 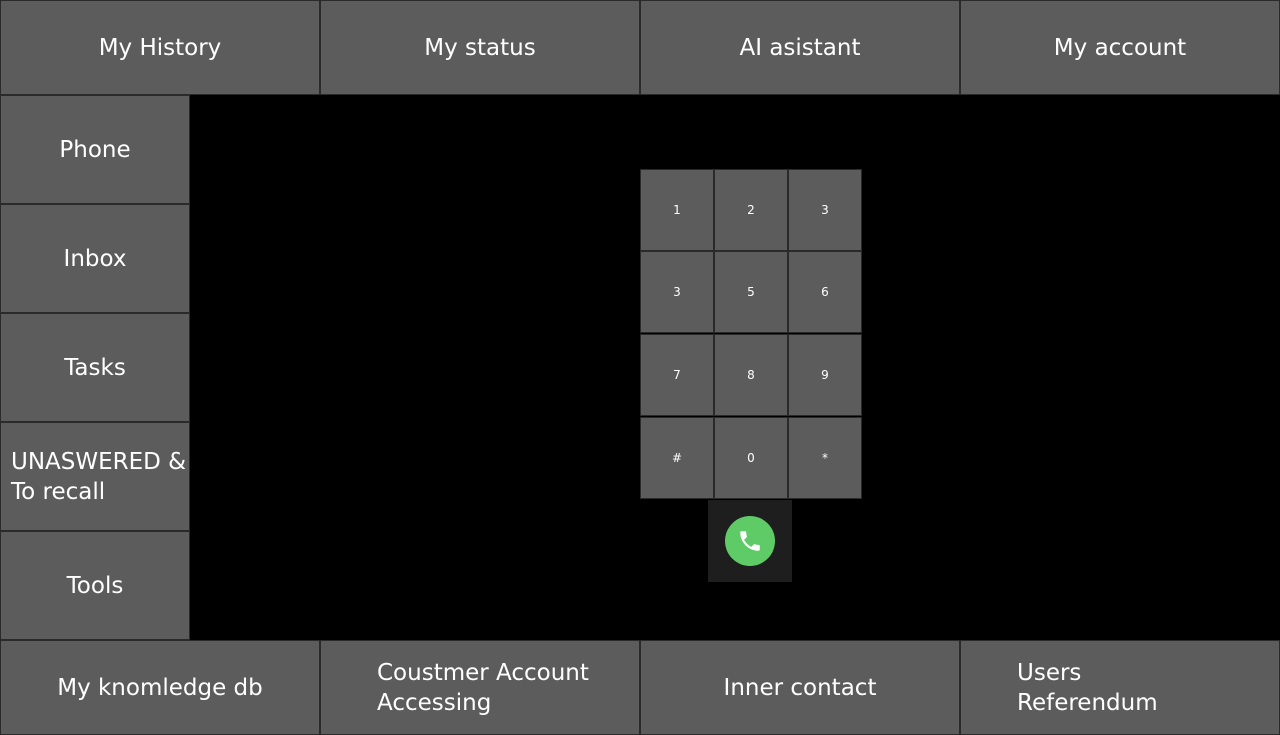 I want to click on sidebar-item-label: Inbox, so click(x=95, y=258).